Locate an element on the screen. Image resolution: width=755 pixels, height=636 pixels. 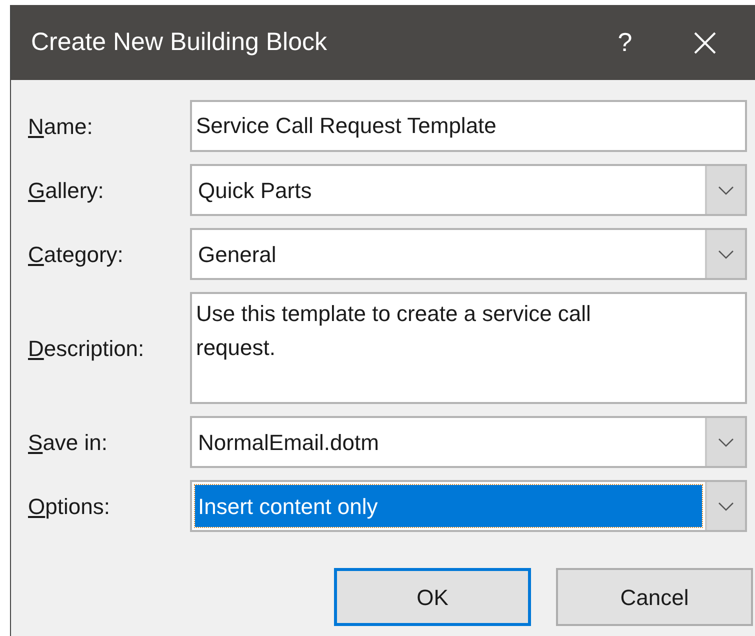
selected-value: Quick Parts is located at coordinates (255, 190).